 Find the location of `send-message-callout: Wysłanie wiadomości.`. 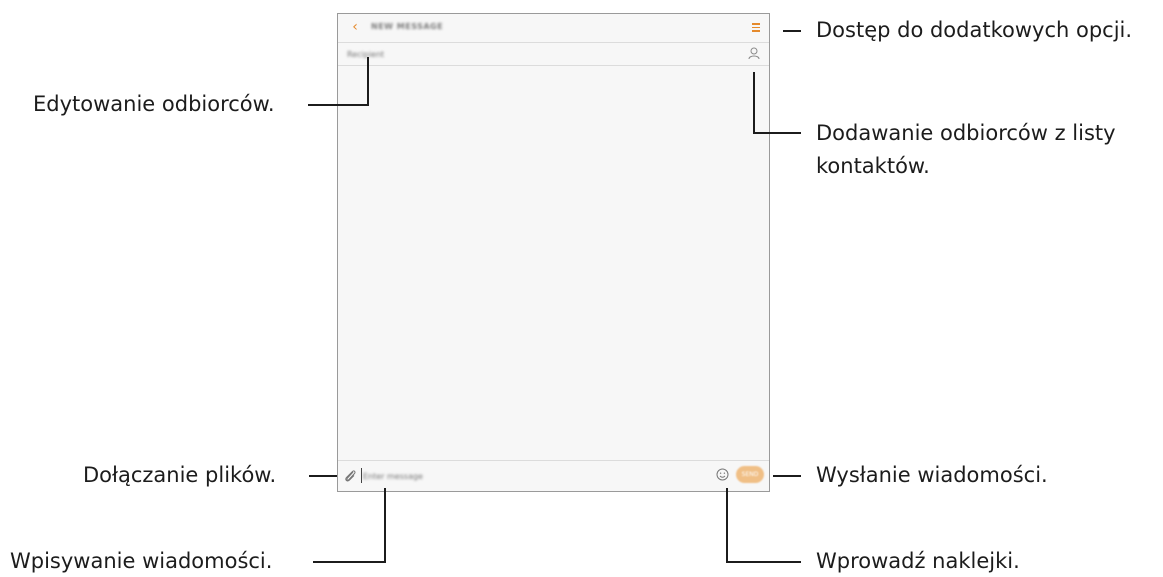

send-message-callout: Wysłanie wiadomości. is located at coordinates (932, 475).